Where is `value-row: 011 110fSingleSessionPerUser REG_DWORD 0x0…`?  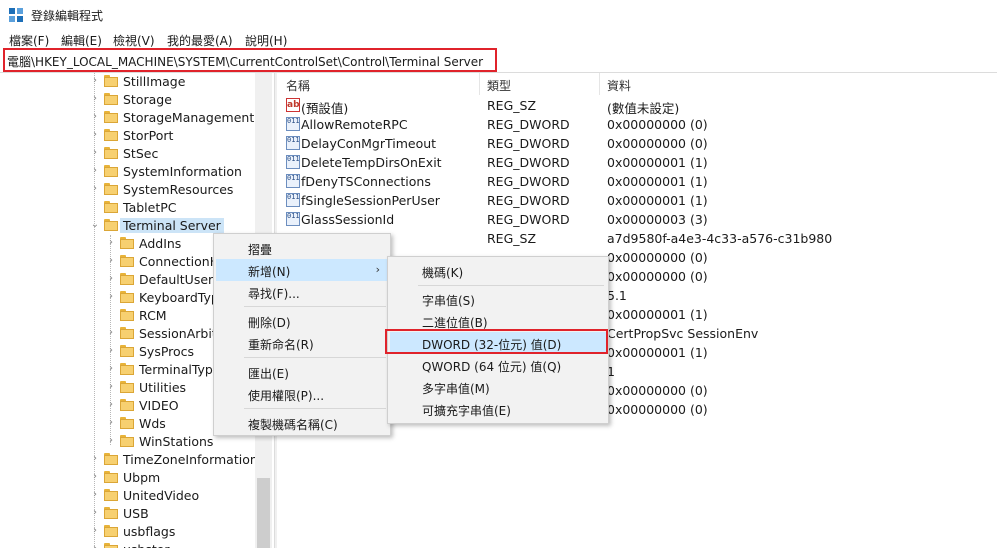
value-row: 011 110fSingleSessionPerUser REG_DWORD 0x0… is located at coordinates (637, 200).